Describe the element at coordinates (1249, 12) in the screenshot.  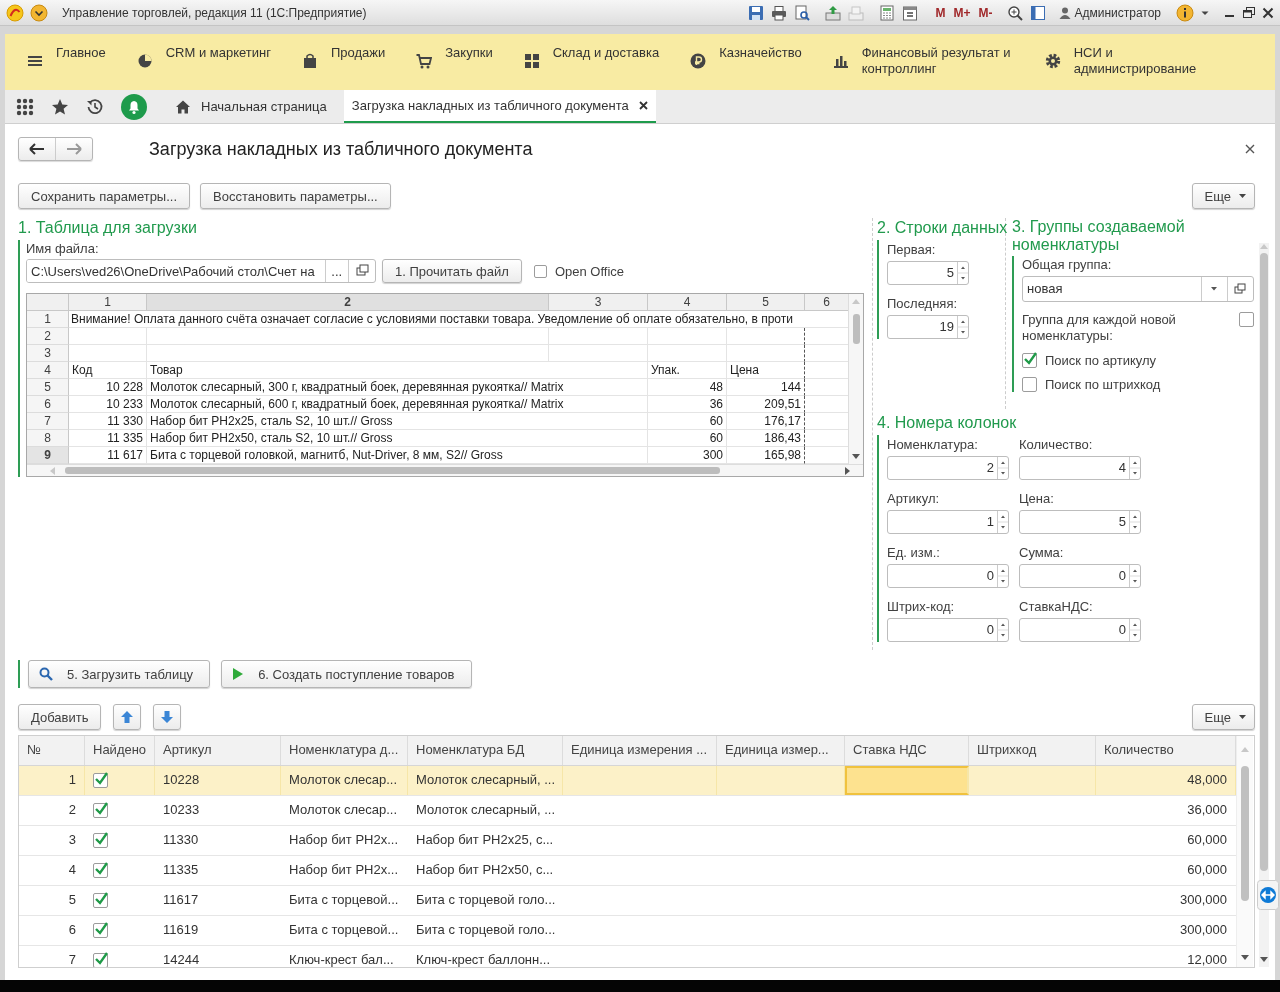
I see `restore-icon` at that location.